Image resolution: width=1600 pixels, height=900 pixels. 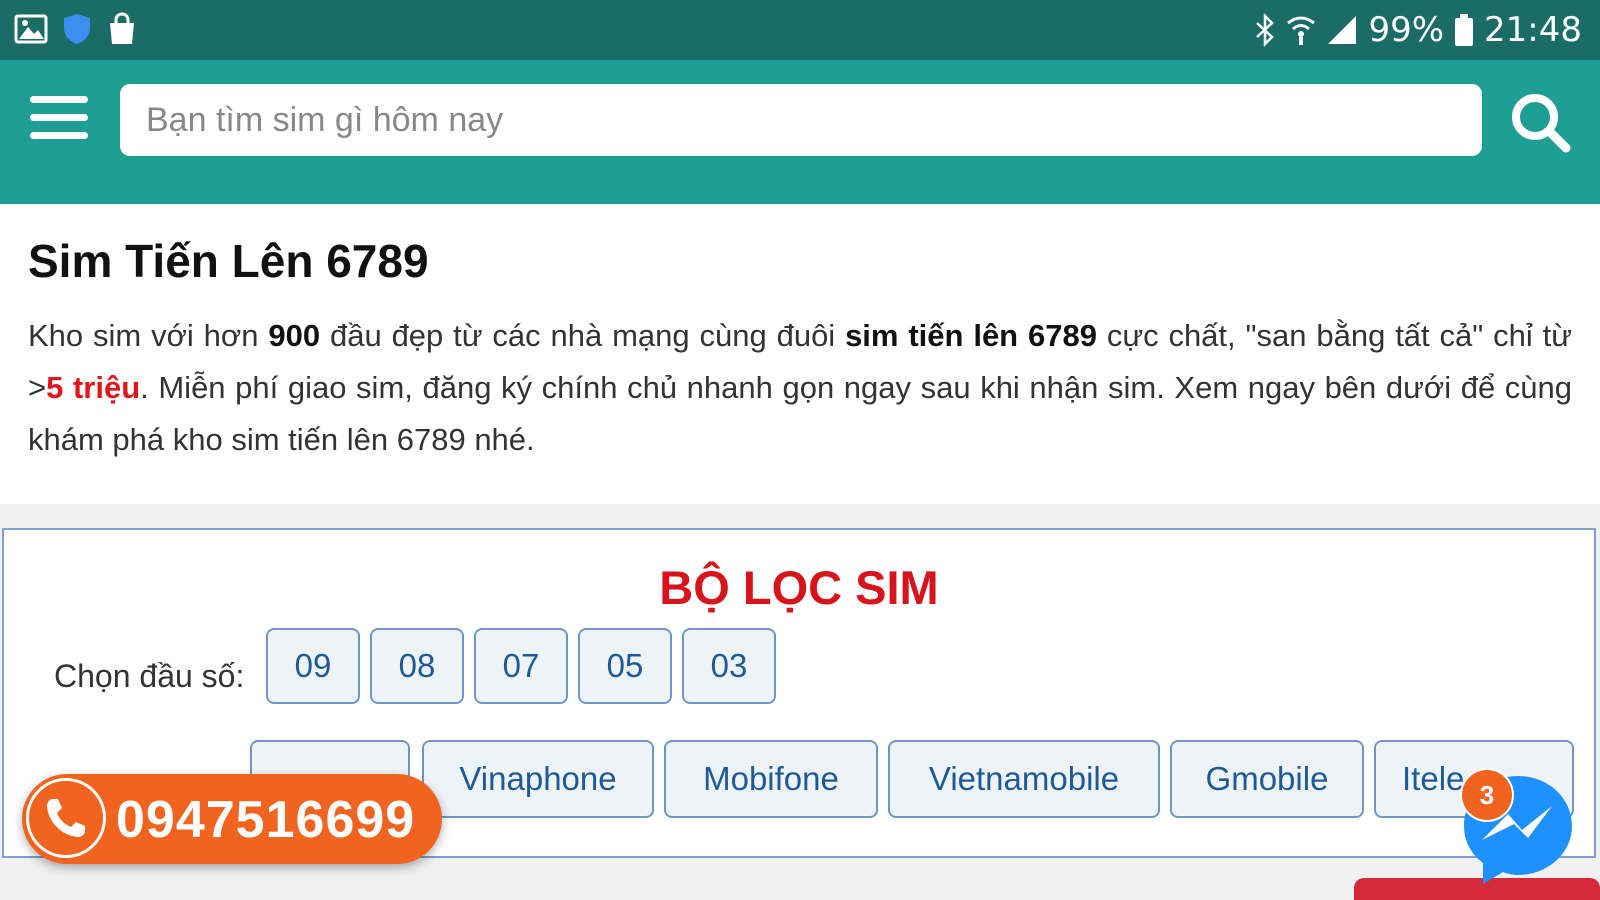 I want to click on status-bar-right: 99% 21:48, so click(x=1418, y=30).